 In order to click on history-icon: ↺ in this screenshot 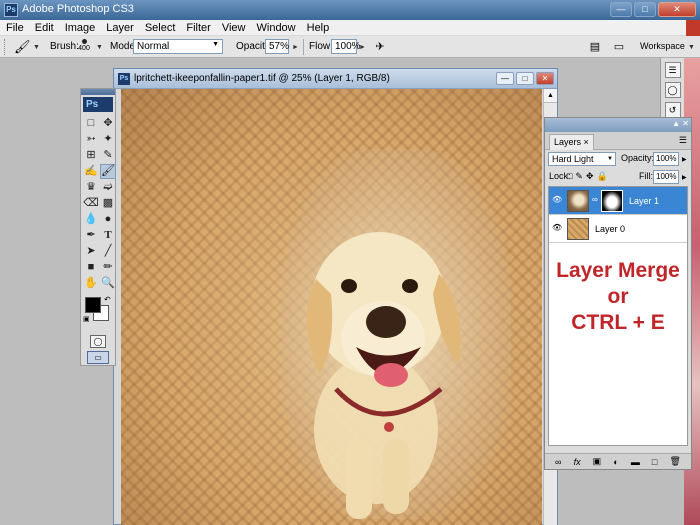, I will do `click(672, 110)`.